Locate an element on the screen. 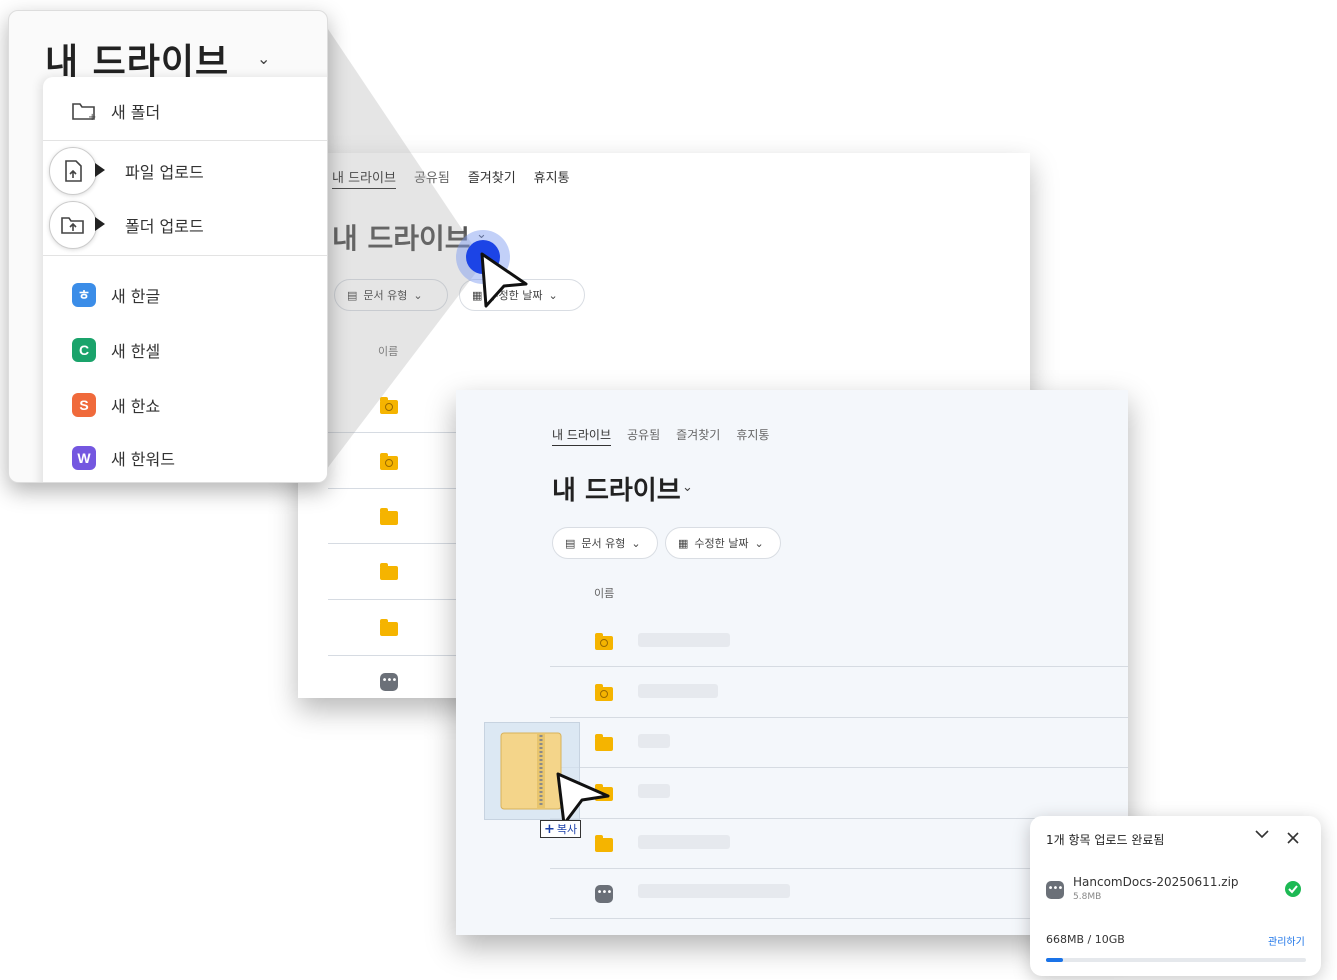  menu-item-new-hancell: C 새 한셀 is located at coordinates (185, 350).